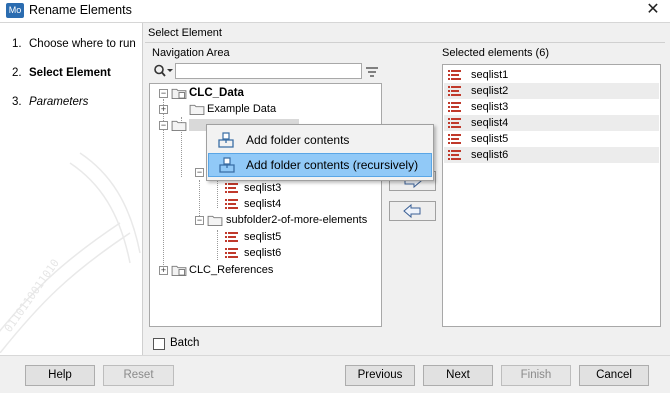  I want to click on search-input, so click(268, 71).